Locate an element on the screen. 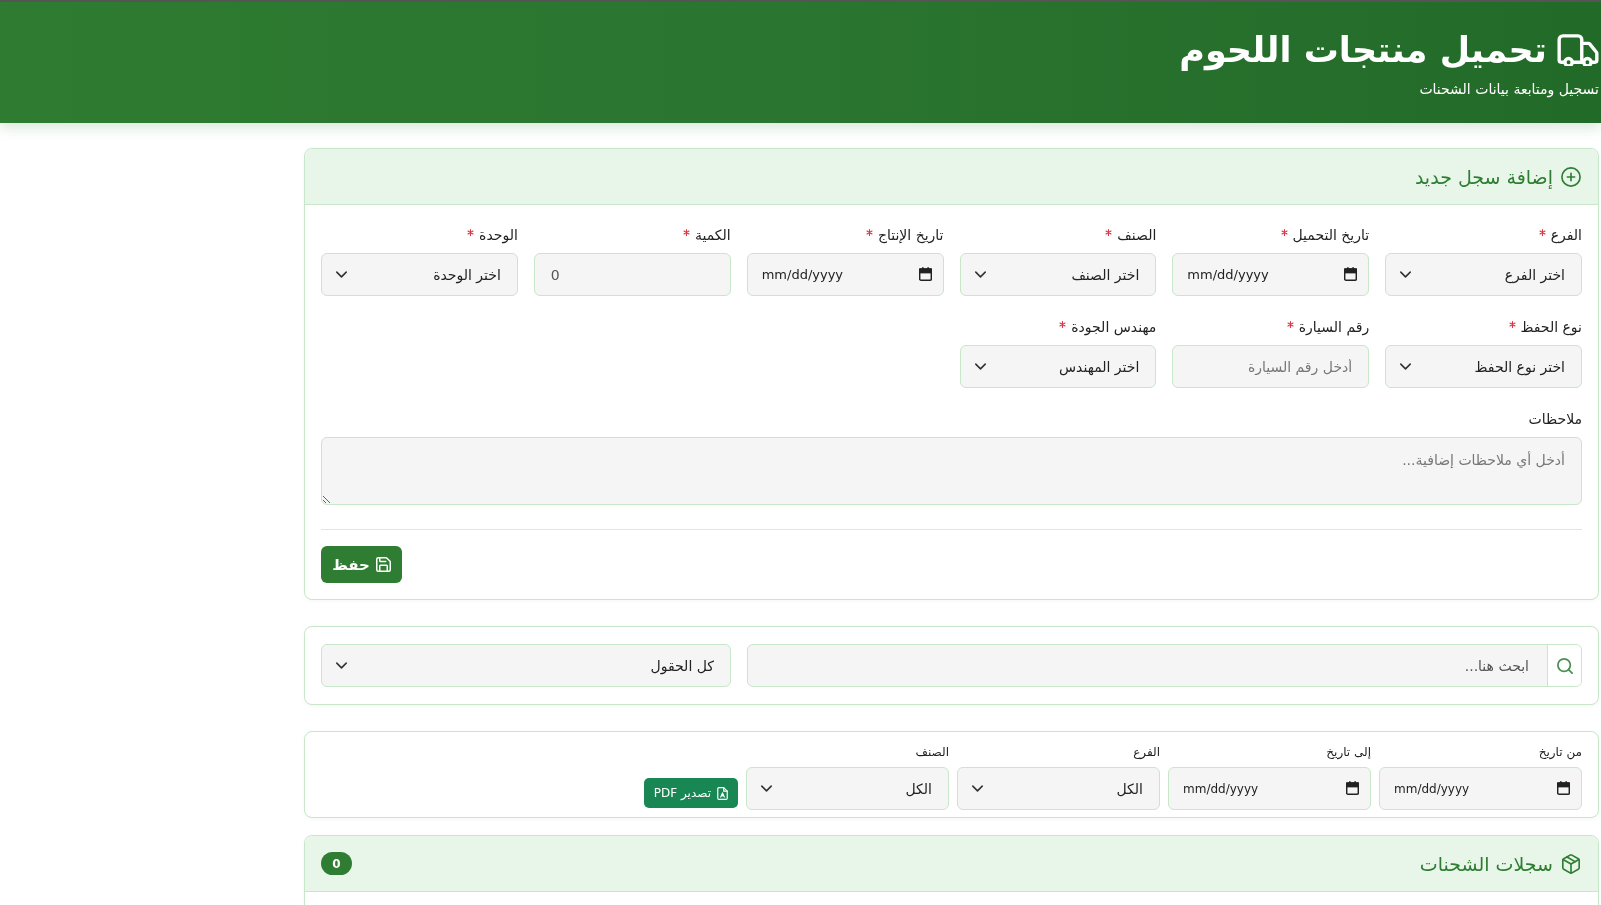 This screenshot has width=1601, height=905. select-field: كل الحقول is located at coordinates (526, 665).